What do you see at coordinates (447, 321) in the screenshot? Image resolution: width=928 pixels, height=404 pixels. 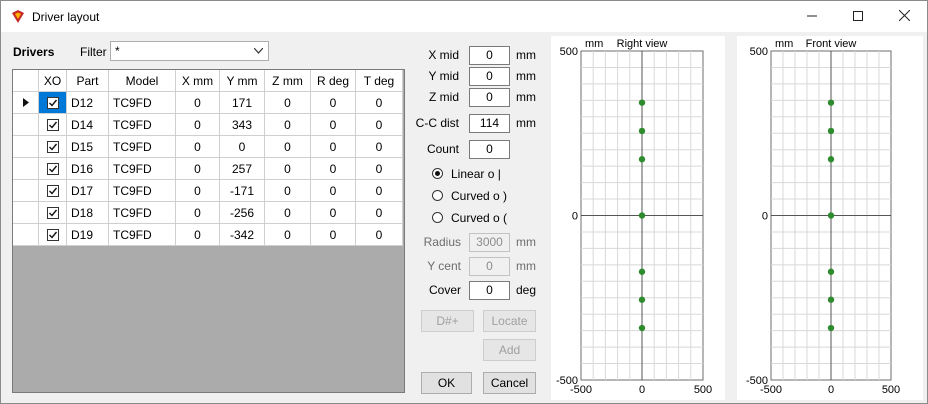 I see `d-plus-button: D#+` at bounding box center [447, 321].